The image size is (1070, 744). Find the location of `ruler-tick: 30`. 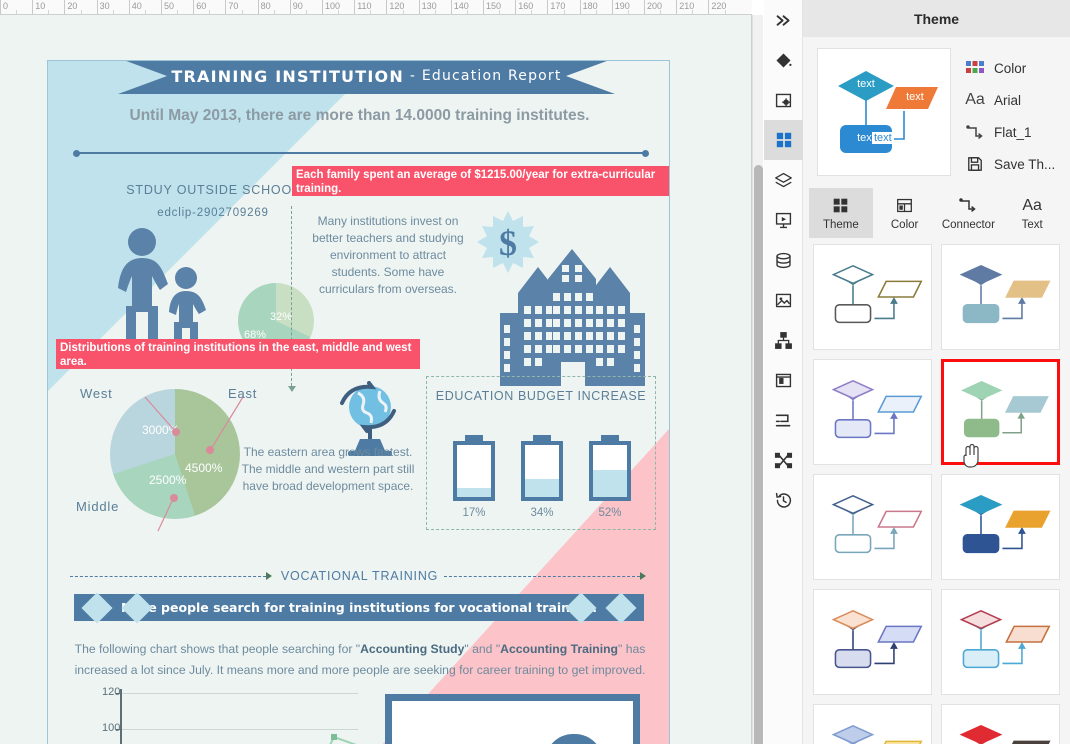

ruler-tick: 30 is located at coordinates (103, 7).